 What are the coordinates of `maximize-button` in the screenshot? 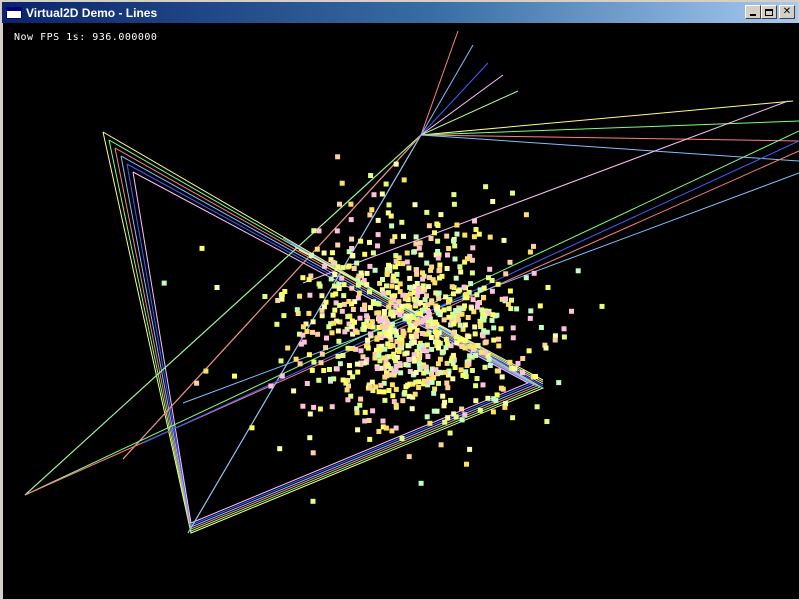 It's located at (769, 12).